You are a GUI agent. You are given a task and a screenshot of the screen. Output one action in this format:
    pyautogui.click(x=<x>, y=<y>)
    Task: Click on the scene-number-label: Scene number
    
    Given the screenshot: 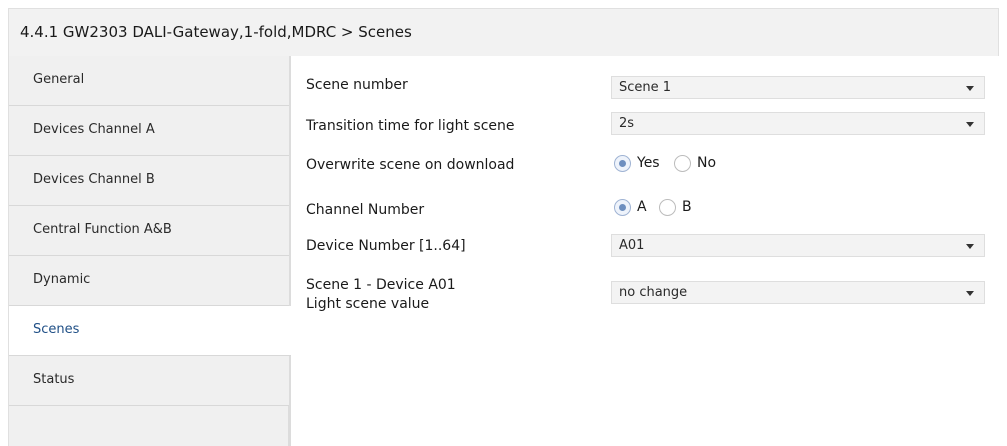 What is the action you would take?
    pyautogui.click(x=357, y=85)
    